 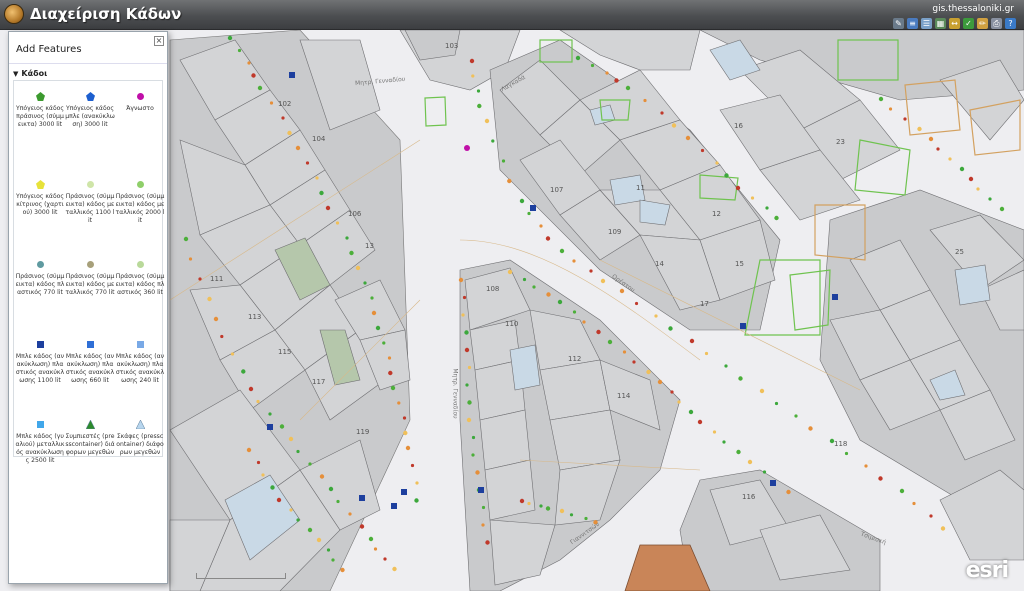 I want to click on feature-template-item: Άγνωστο, so click(x=140, y=102).